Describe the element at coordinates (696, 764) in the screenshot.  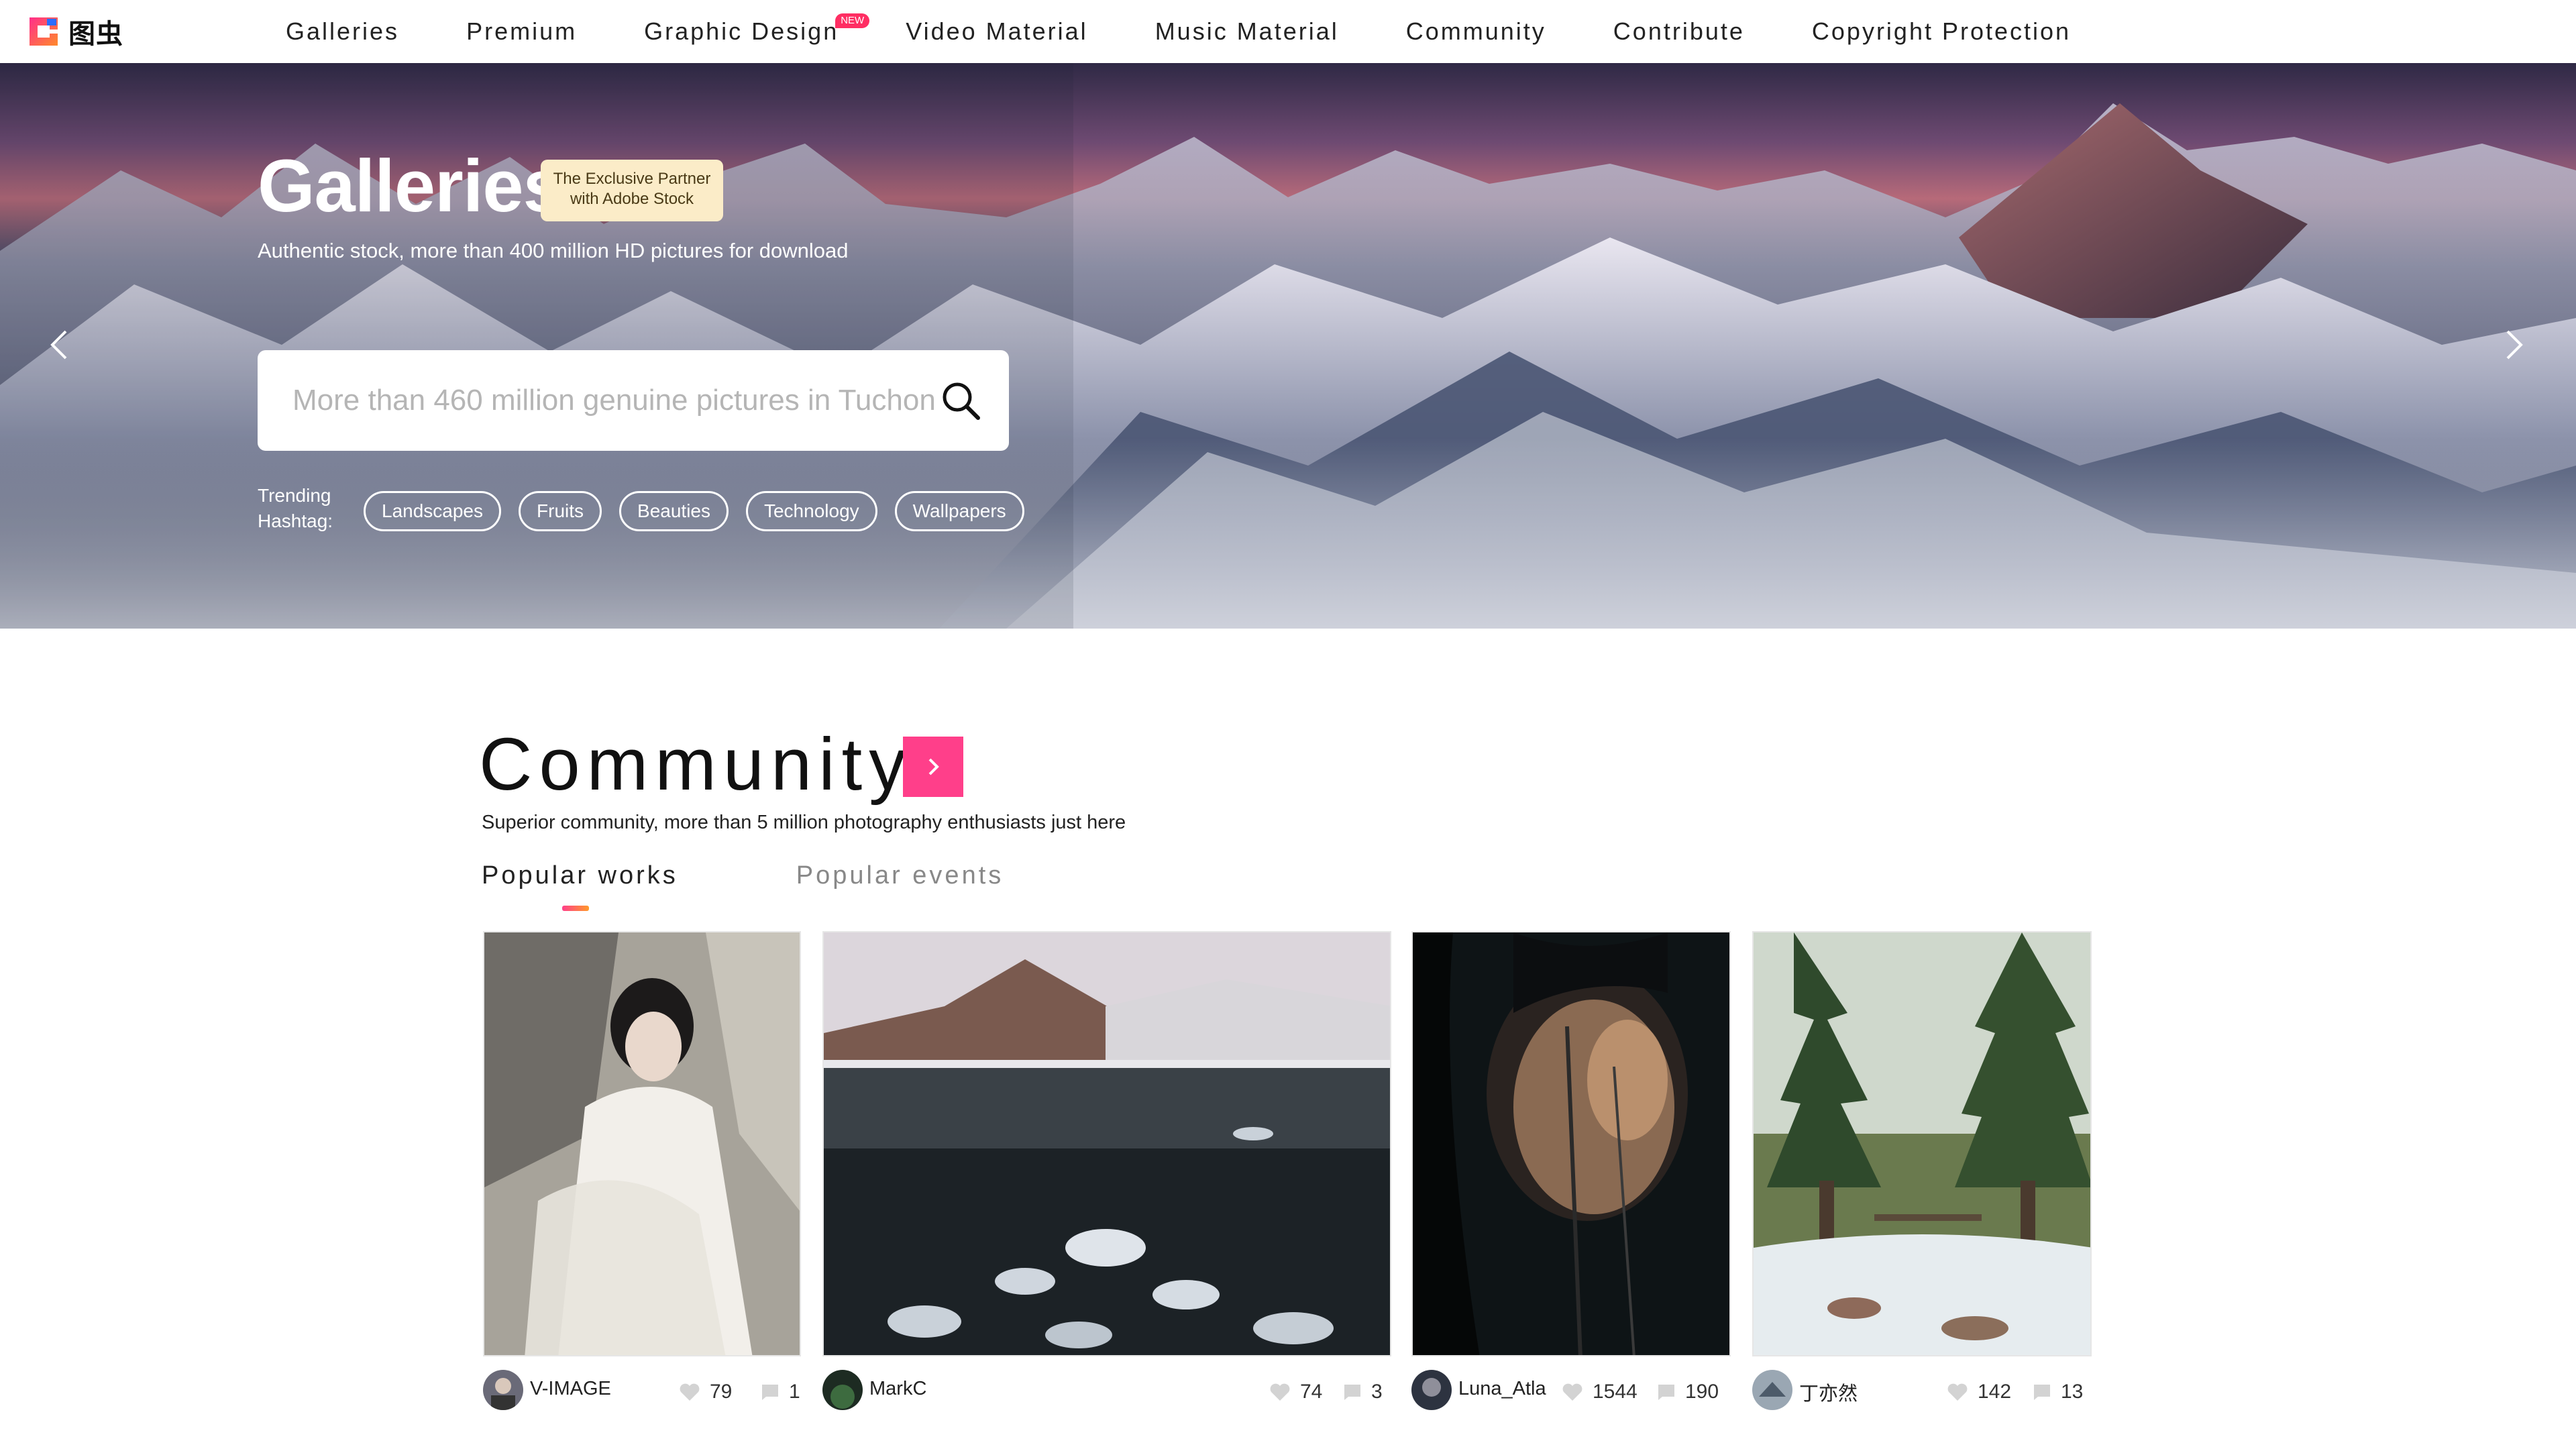
I see `community-title: Community` at that location.